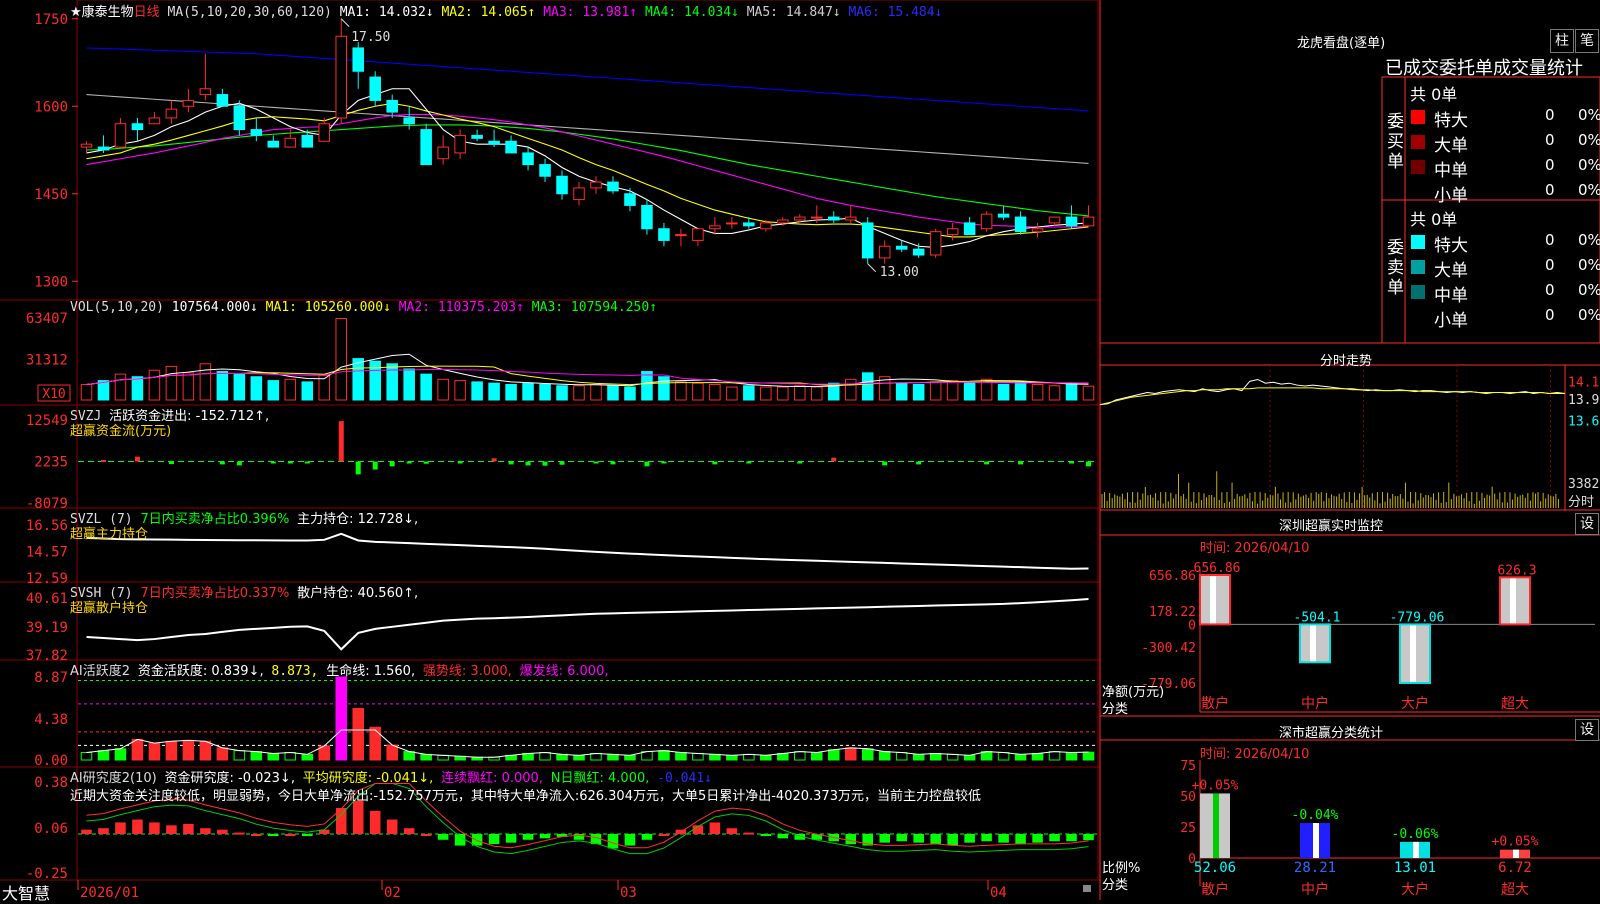 This screenshot has height=904, width=1600. Describe the element at coordinates (1418, 267) in the screenshot. I see `sell-order-color-swatch` at that location.